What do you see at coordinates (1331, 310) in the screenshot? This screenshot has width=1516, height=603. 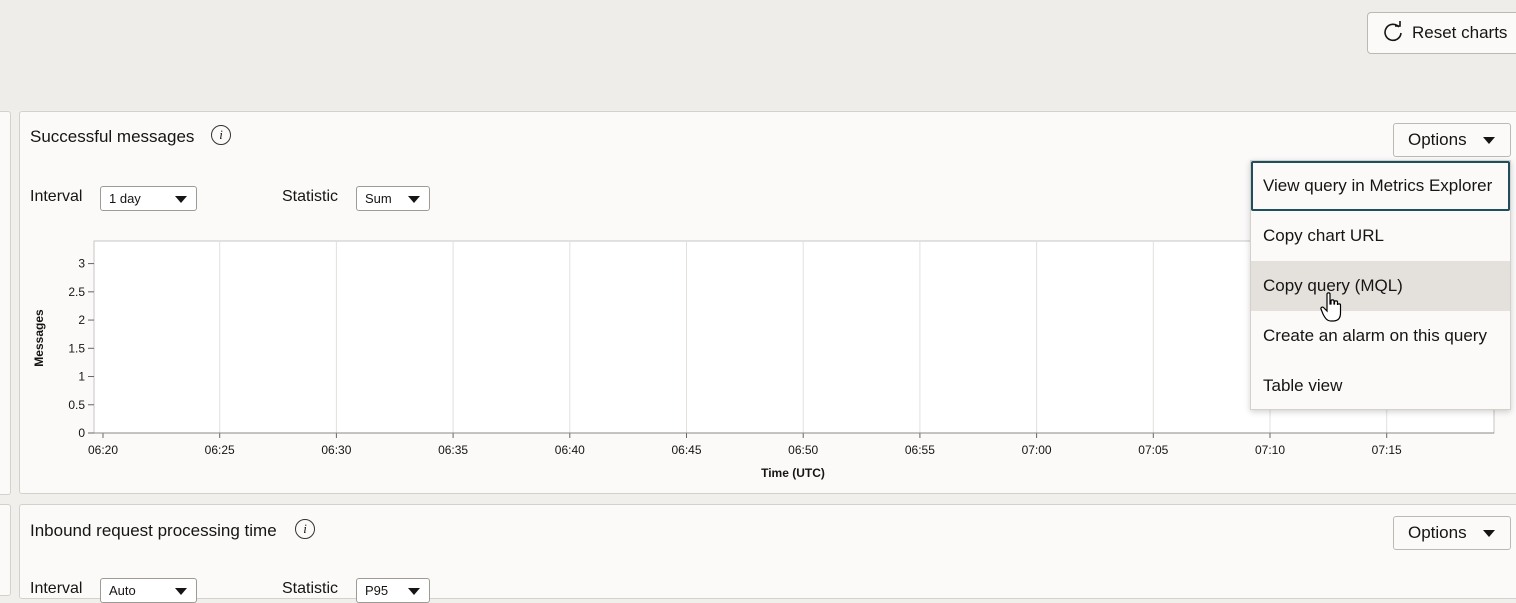 I see `hand-cursor-icon` at bounding box center [1331, 310].